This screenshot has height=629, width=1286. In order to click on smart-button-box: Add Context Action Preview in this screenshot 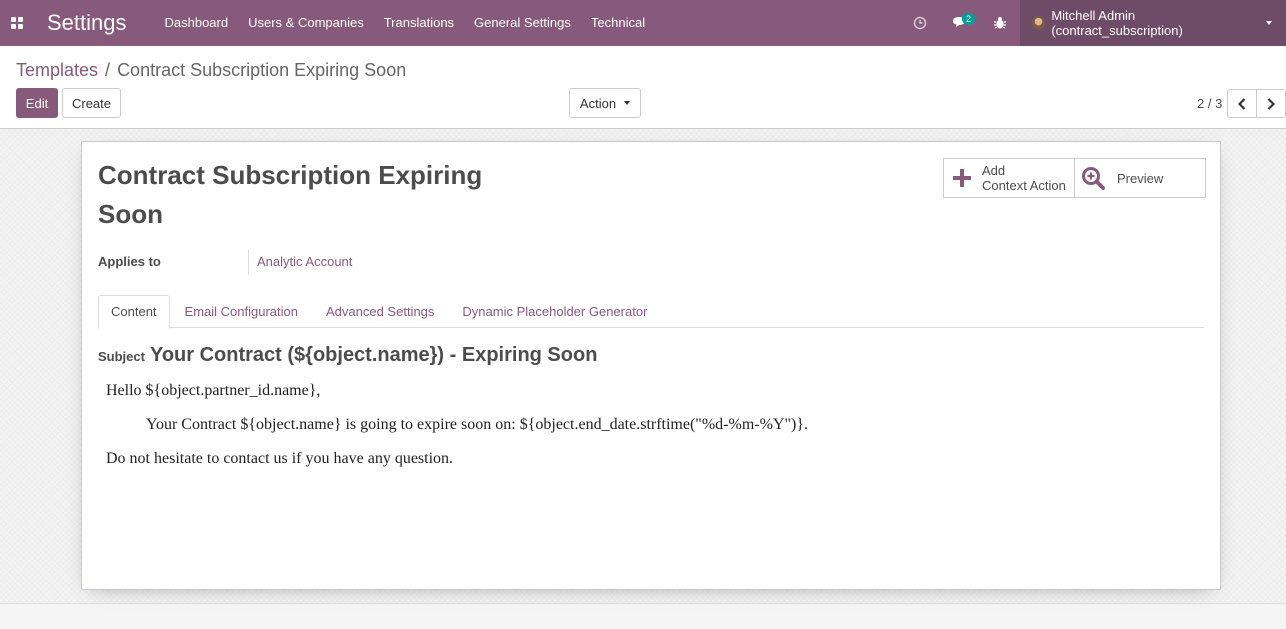, I will do `click(1074, 178)`.